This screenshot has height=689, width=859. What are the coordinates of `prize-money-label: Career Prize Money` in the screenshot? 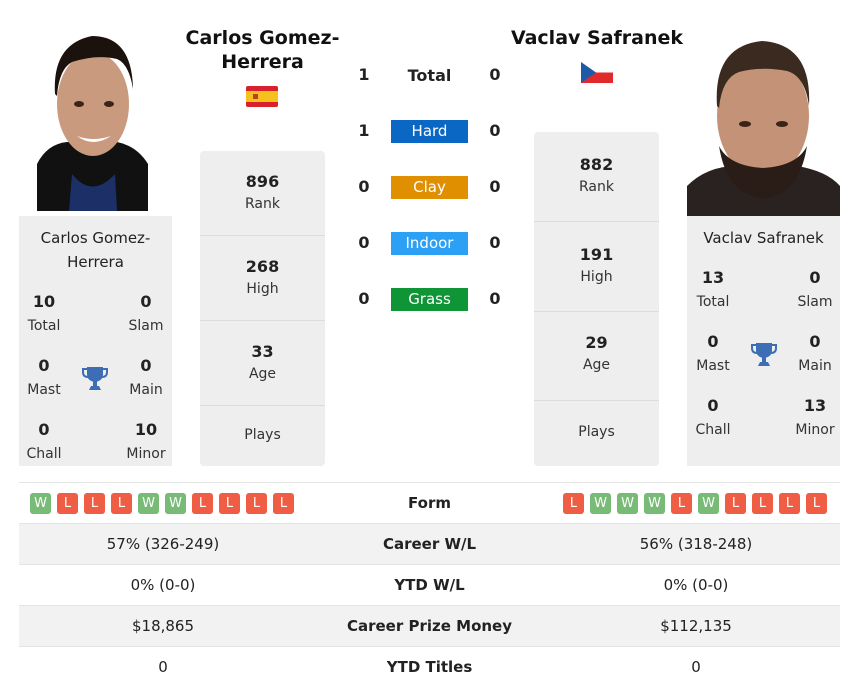 It's located at (429, 626).